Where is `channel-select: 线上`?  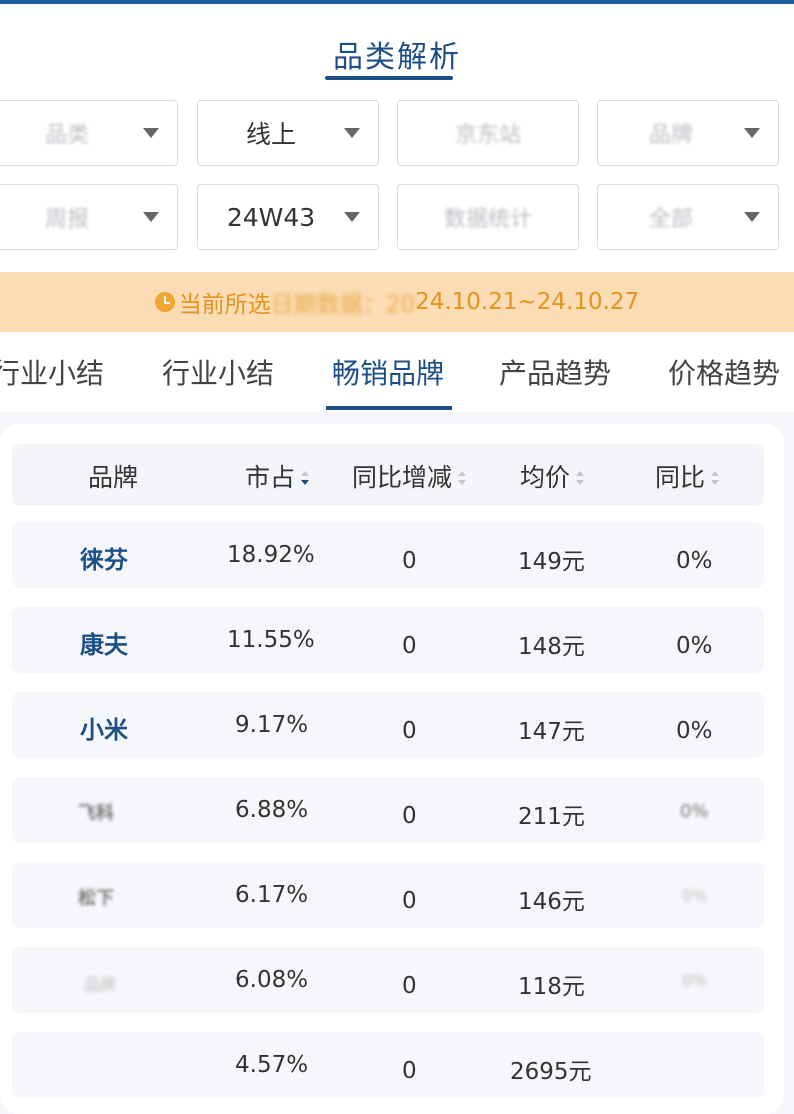 channel-select: 线上 is located at coordinates (288, 133).